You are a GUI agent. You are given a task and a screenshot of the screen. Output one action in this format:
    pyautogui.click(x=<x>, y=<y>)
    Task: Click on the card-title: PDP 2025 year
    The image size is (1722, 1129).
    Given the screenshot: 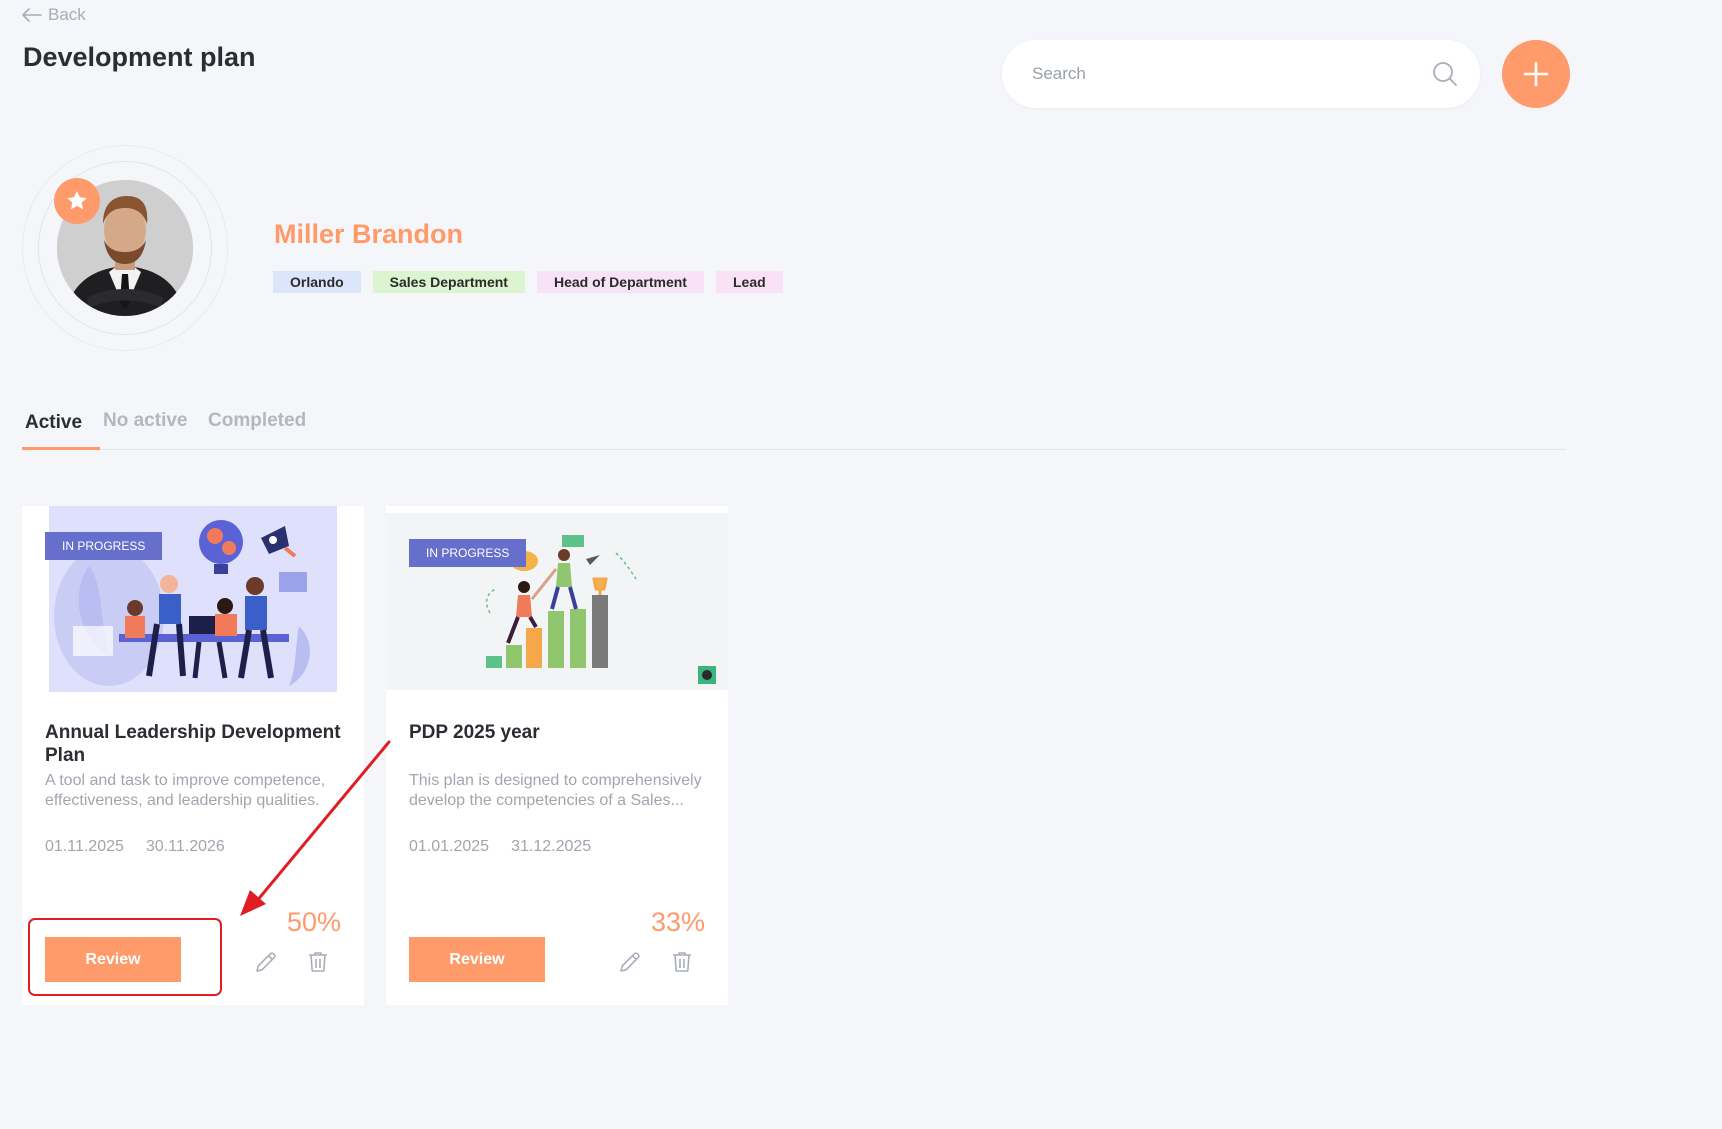 What is the action you would take?
    pyautogui.click(x=474, y=732)
    